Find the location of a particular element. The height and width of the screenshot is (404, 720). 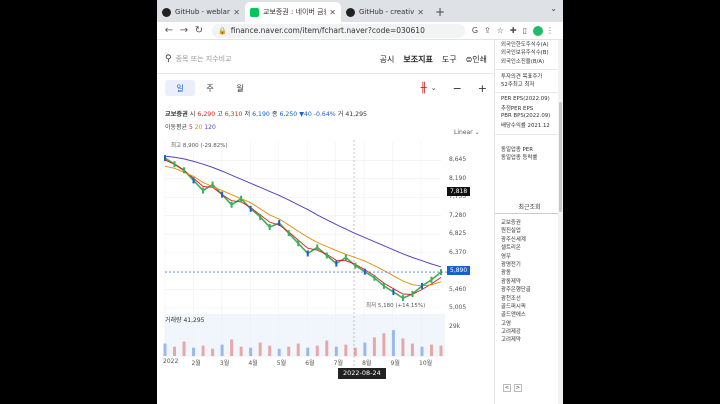

tab-naver-finance: 교보증권 : 네이버 금융 ✕ is located at coordinates (293, 12).